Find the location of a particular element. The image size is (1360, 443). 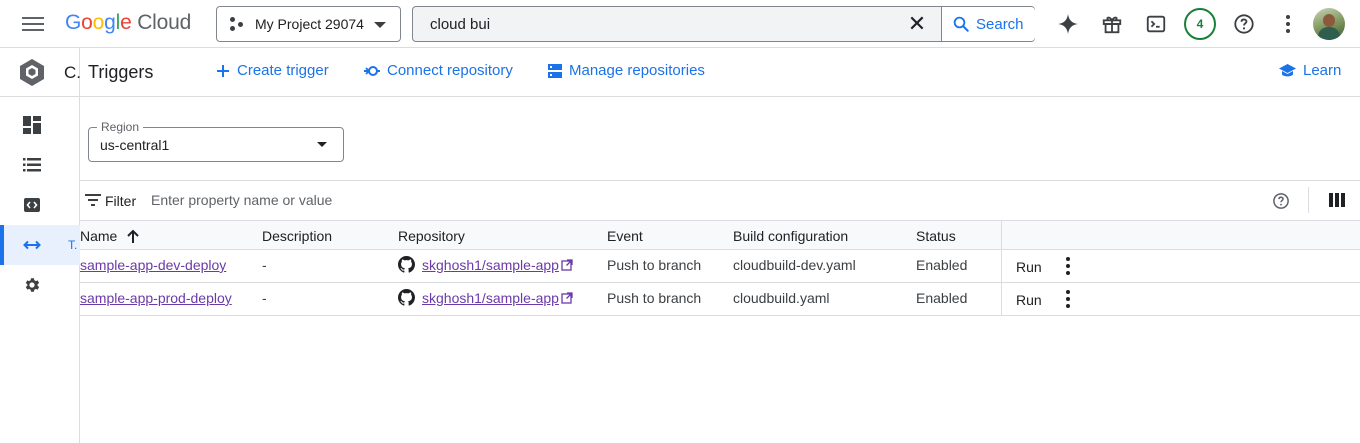

rail-item-dashboard is located at coordinates (40, 125).